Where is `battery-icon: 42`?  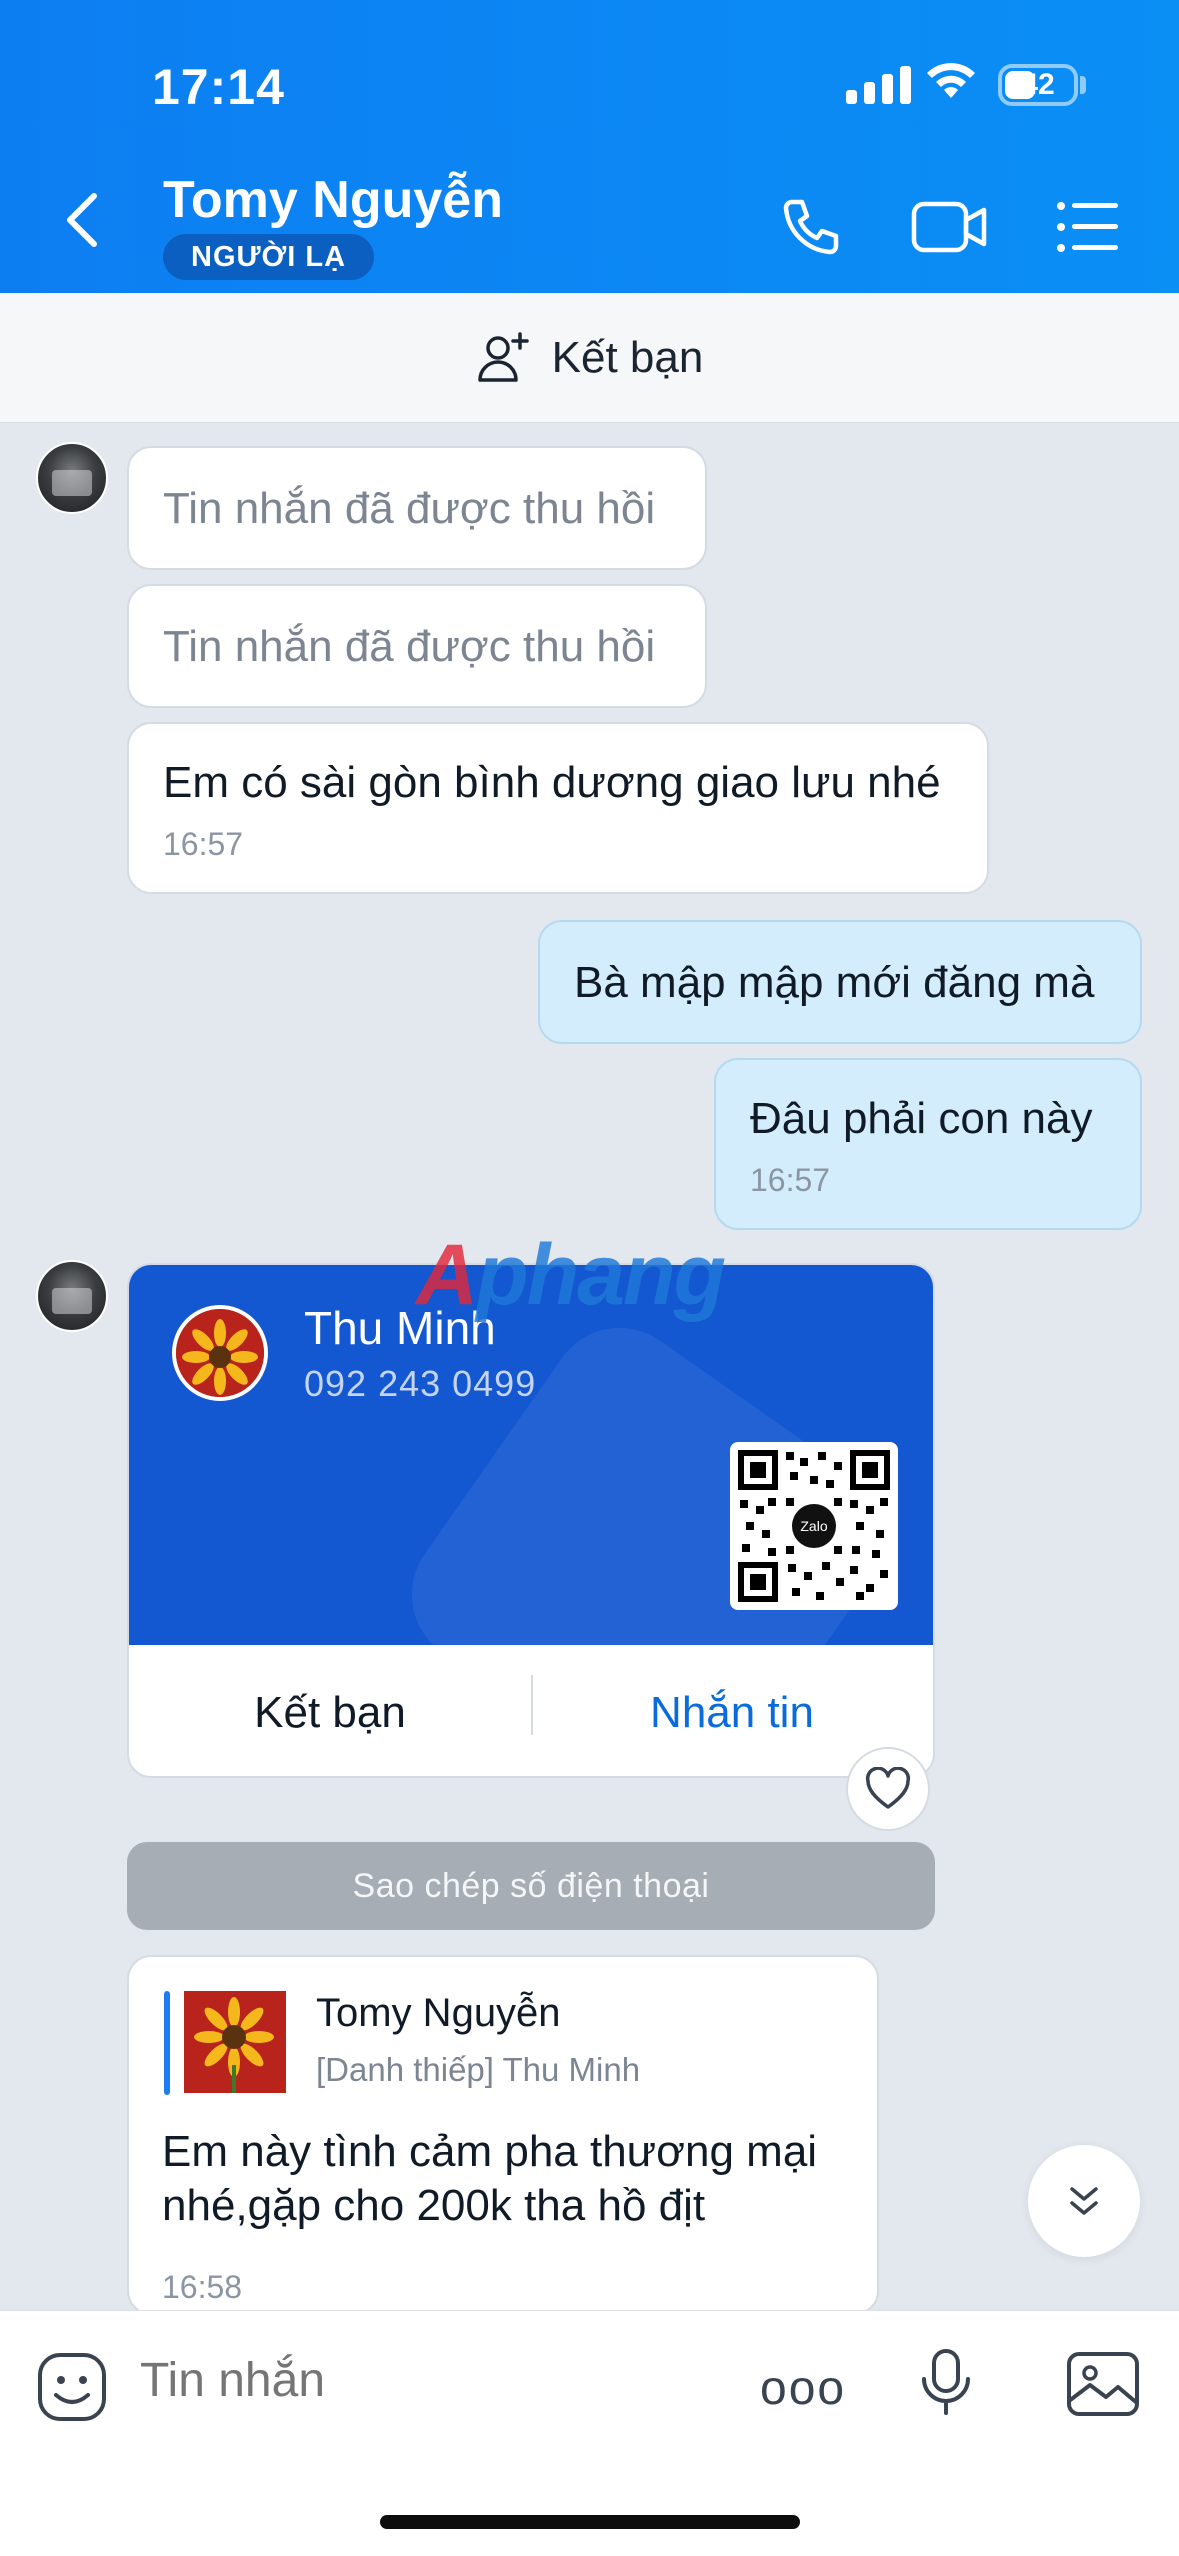
battery-icon: 42 is located at coordinates (1038, 85).